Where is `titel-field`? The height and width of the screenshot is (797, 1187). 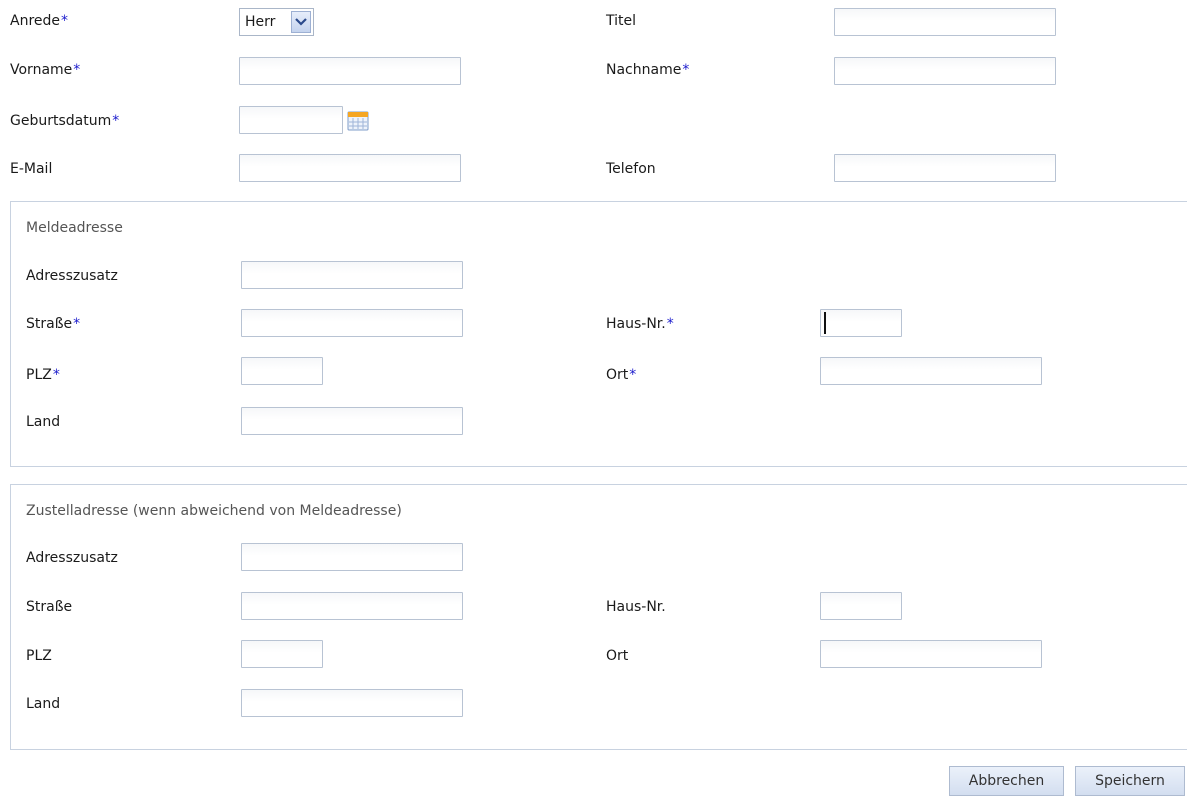 titel-field is located at coordinates (945, 22).